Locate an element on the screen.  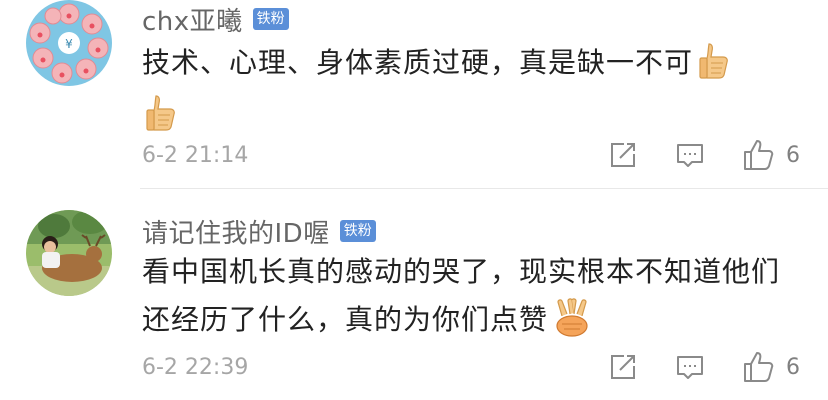
divider is located at coordinates (484, 188).